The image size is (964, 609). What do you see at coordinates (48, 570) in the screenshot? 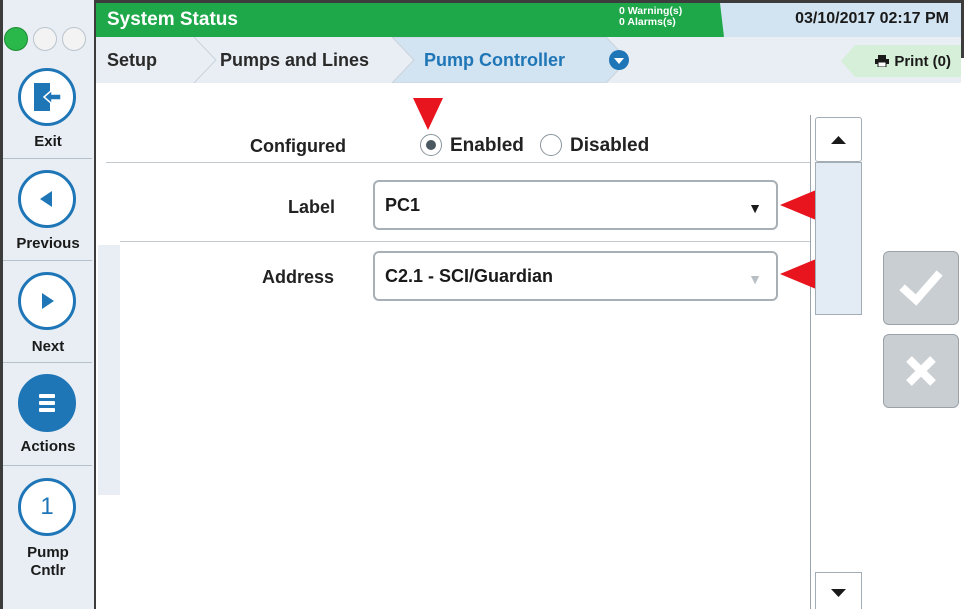
I see `pump-cntlr-label-line2: Cntlr` at bounding box center [48, 570].